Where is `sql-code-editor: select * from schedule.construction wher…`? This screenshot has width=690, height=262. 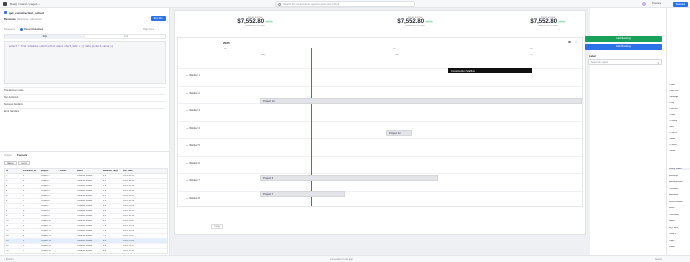
sql-code-editor: select * from schedule.construction wher… is located at coordinates (85, 62).